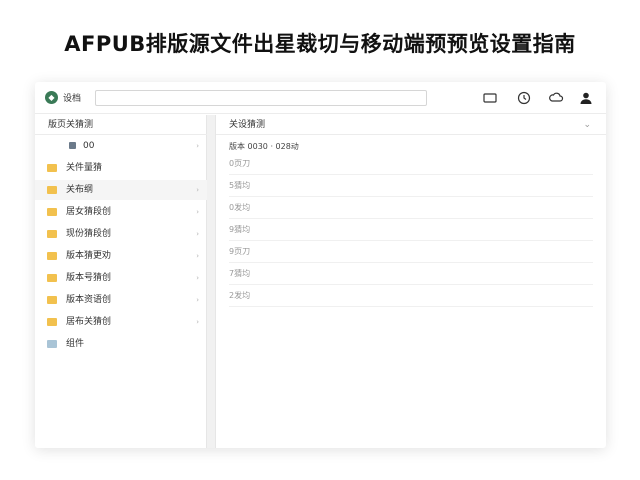  I want to click on chevron-down-icon: ⌄, so click(587, 125).